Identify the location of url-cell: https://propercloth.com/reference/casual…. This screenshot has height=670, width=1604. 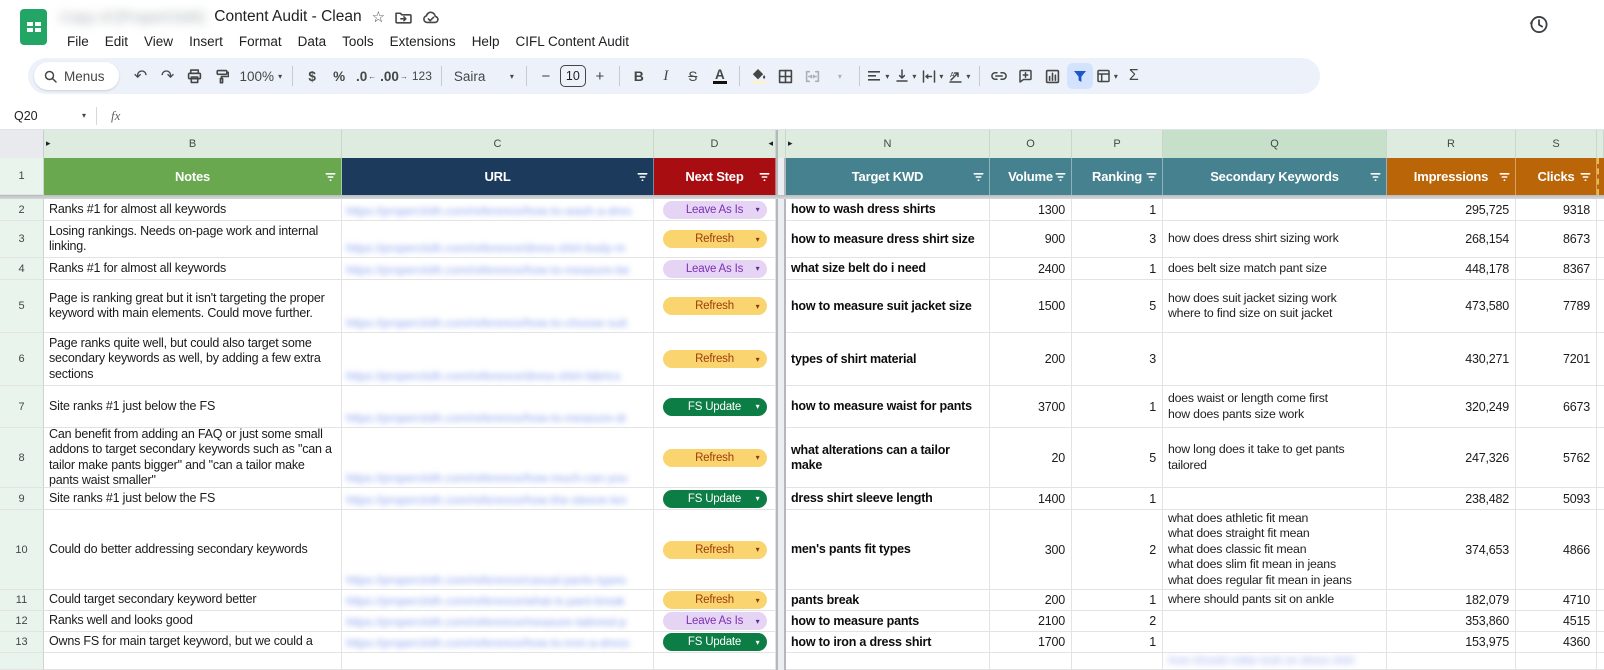
(498, 550).